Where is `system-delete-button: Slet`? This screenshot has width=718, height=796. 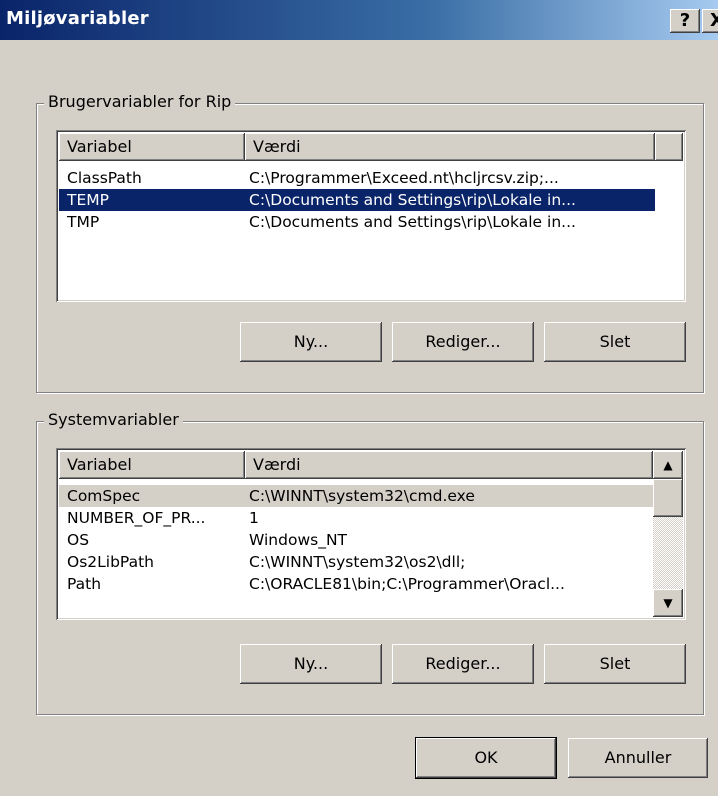 system-delete-button: Slet is located at coordinates (615, 664).